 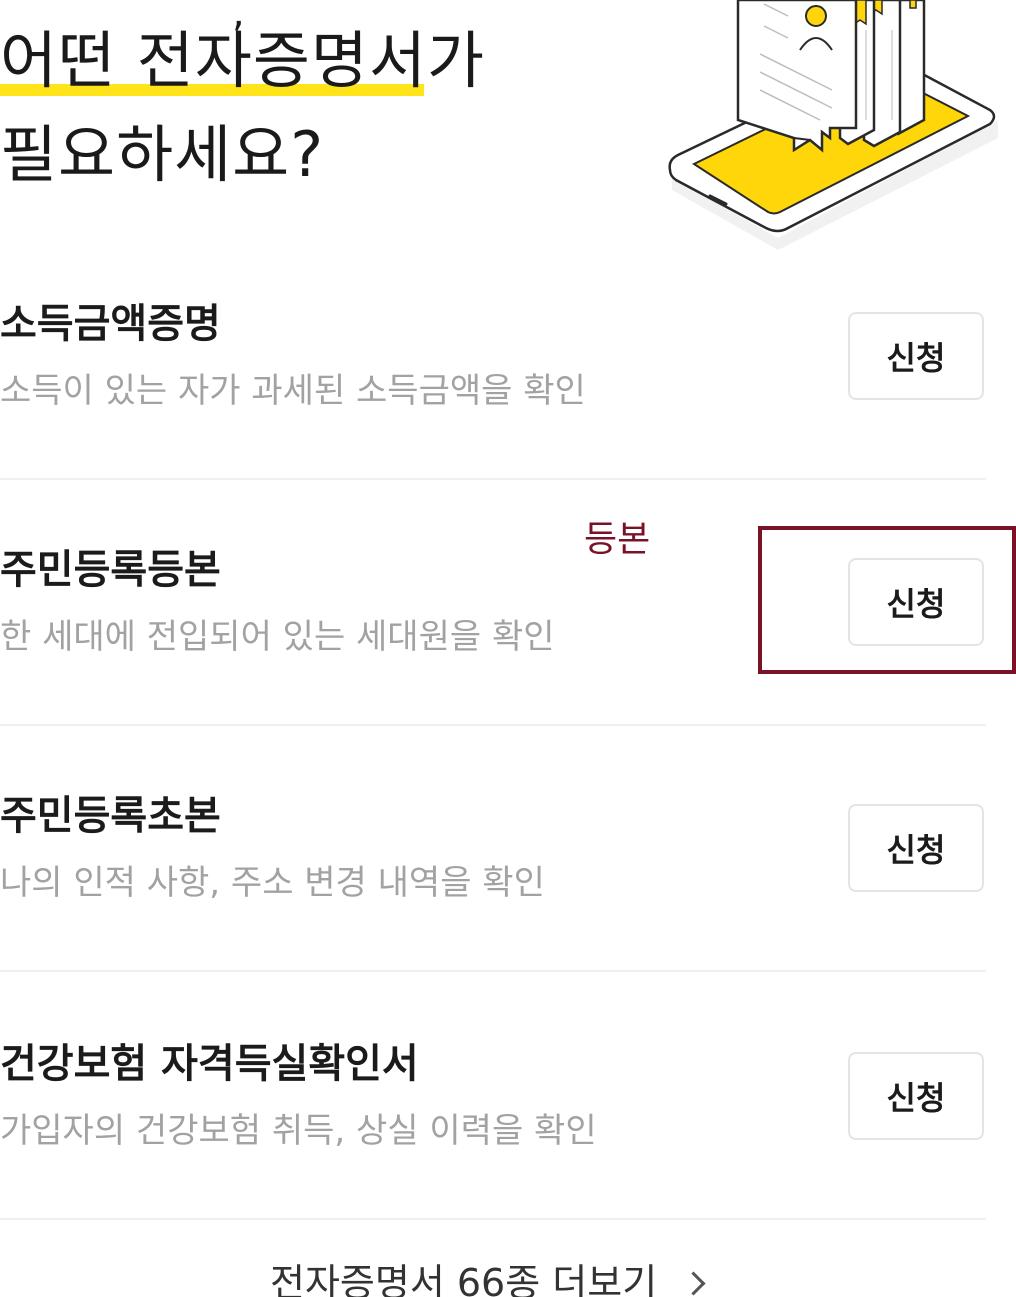 What do you see at coordinates (272, 883) in the screenshot?
I see `item-description: 나의 인적 사항, 주소 변경 내역을 확인` at bounding box center [272, 883].